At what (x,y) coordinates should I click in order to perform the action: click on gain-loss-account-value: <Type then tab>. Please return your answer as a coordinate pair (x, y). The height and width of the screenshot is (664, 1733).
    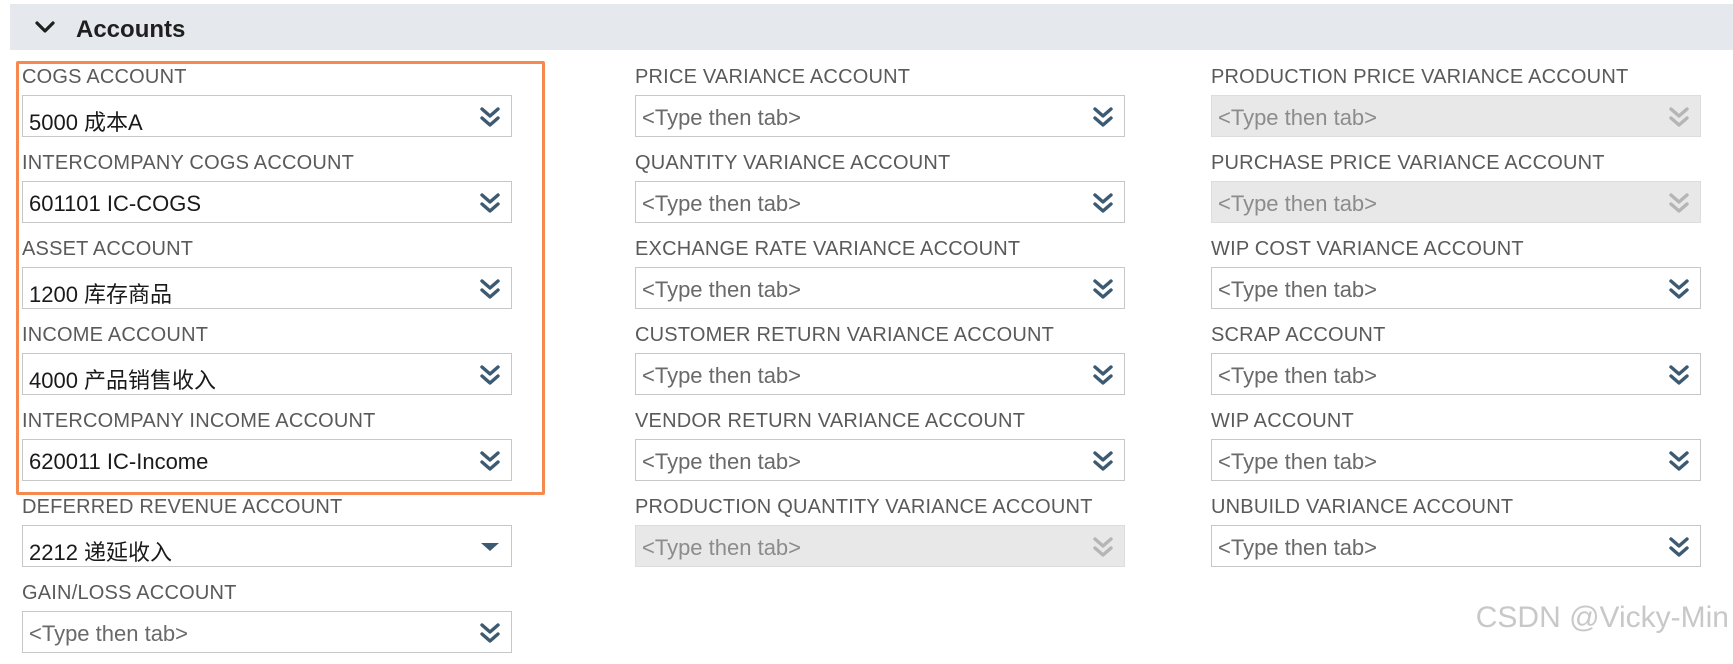
    Looking at the image, I should click on (109, 633).